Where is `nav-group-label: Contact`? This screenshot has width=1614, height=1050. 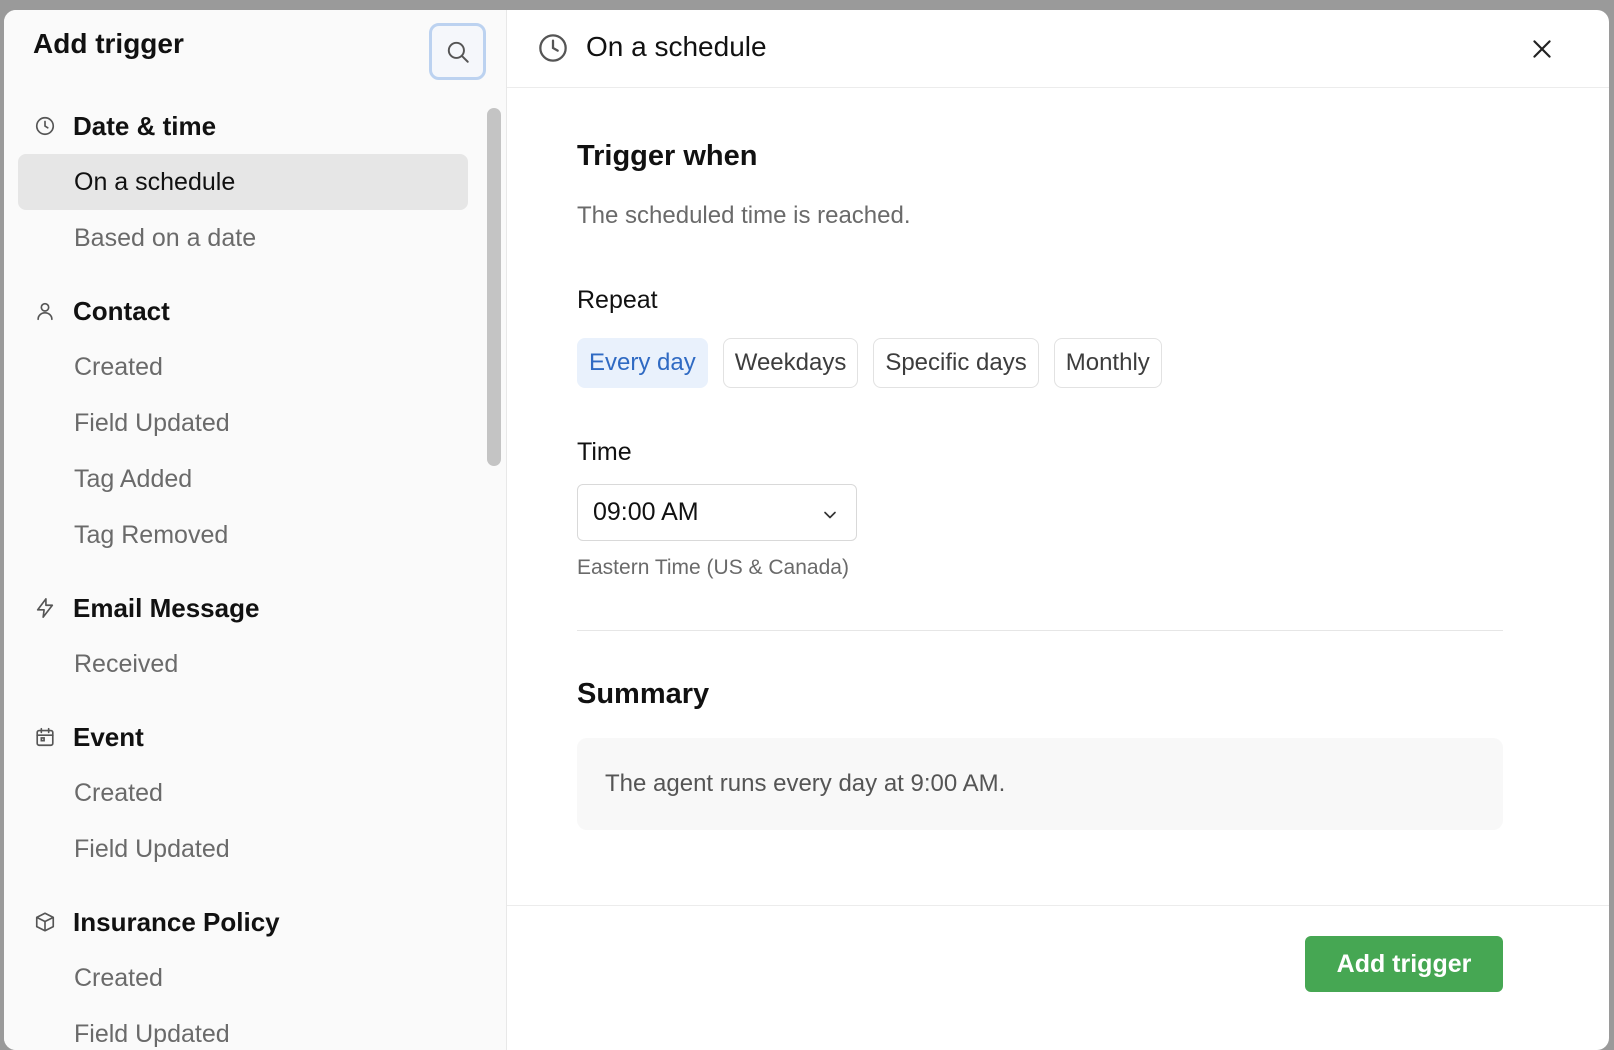
nav-group-label: Contact is located at coordinates (121, 310).